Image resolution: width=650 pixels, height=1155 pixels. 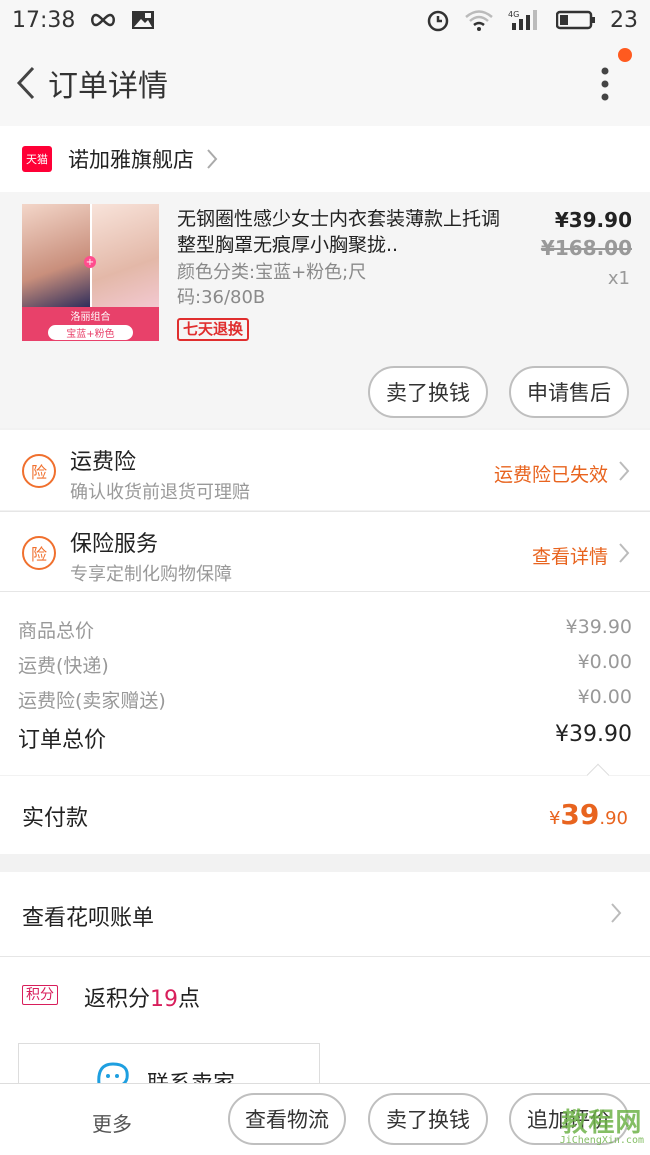 I want to click on summary-value: ¥39.90, so click(x=598, y=627).